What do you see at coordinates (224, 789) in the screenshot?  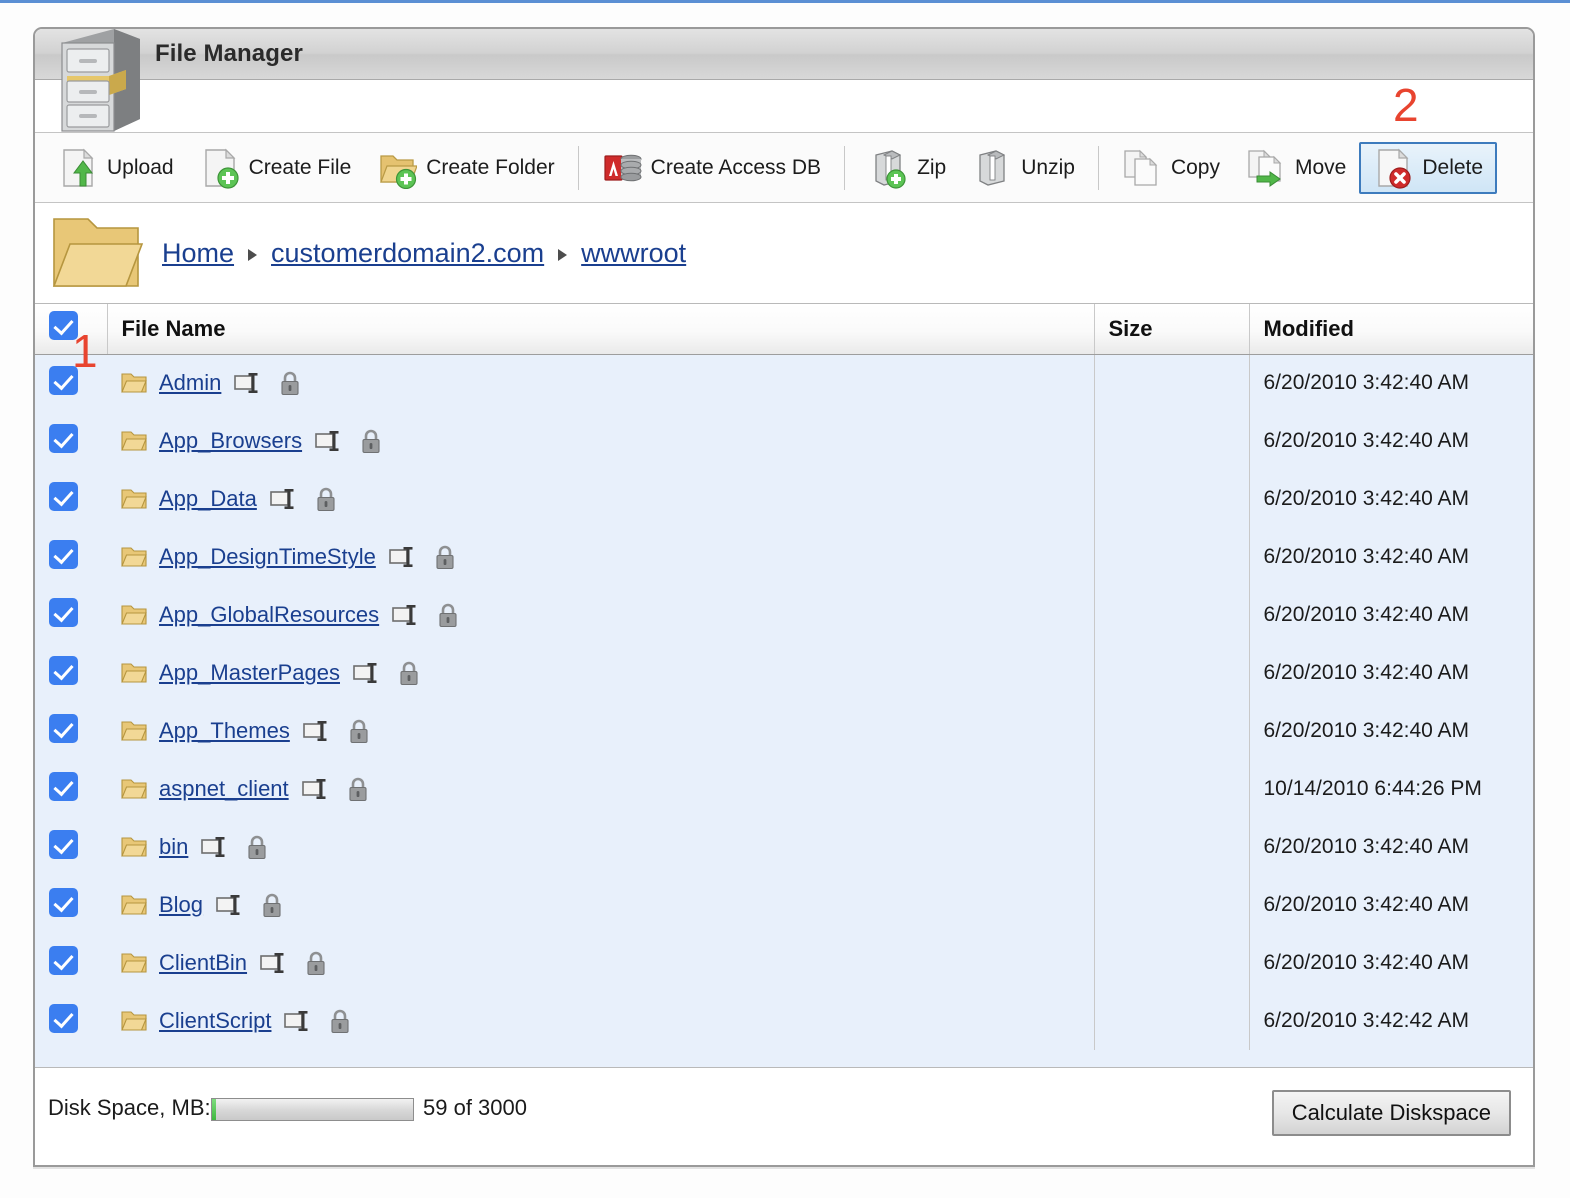 I see `file-name-link: aspnet_client` at bounding box center [224, 789].